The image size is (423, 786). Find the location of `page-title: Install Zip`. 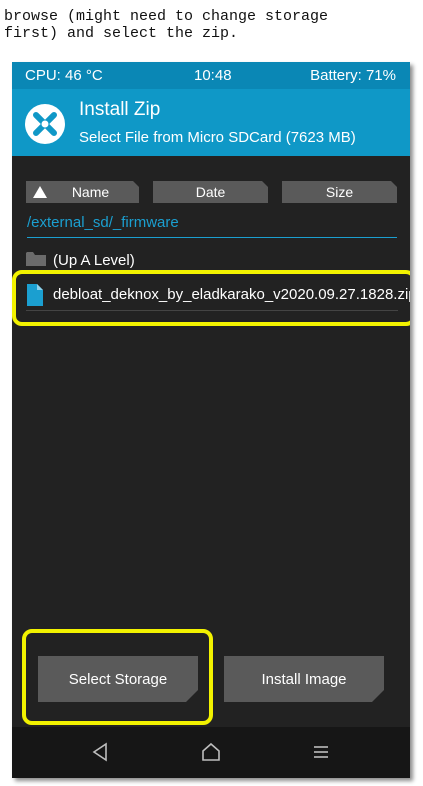

page-title: Install Zip is located at coordinates (120, 109).